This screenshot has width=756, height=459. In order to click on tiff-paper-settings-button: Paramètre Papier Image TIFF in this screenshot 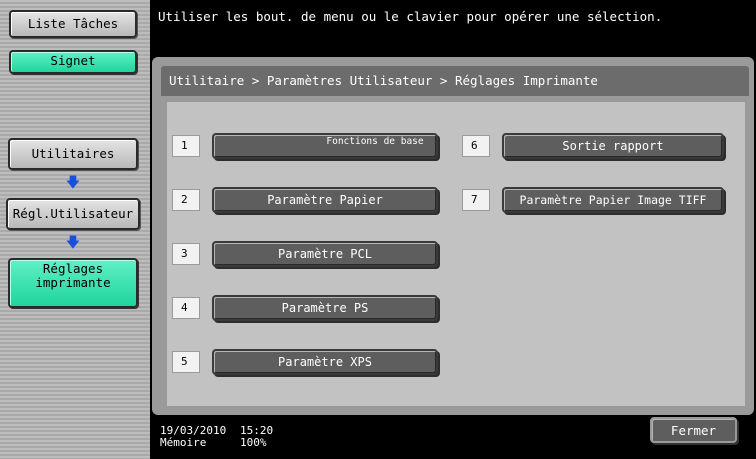, I will do `click(613, 200)`.